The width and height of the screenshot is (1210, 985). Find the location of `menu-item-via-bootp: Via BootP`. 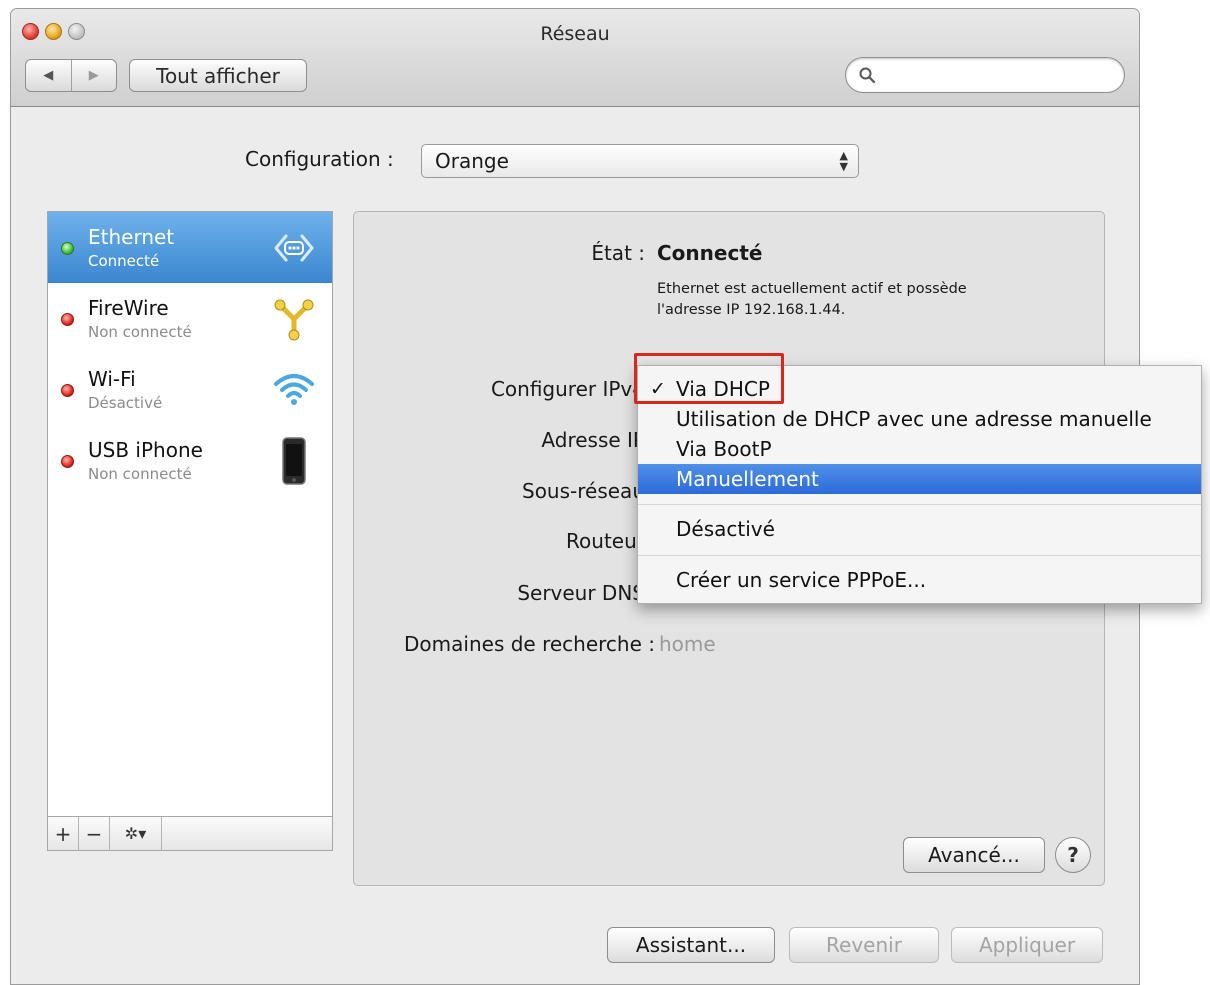

menu-item-via-bootp: Via BootP is located at coordinates (919, 449).